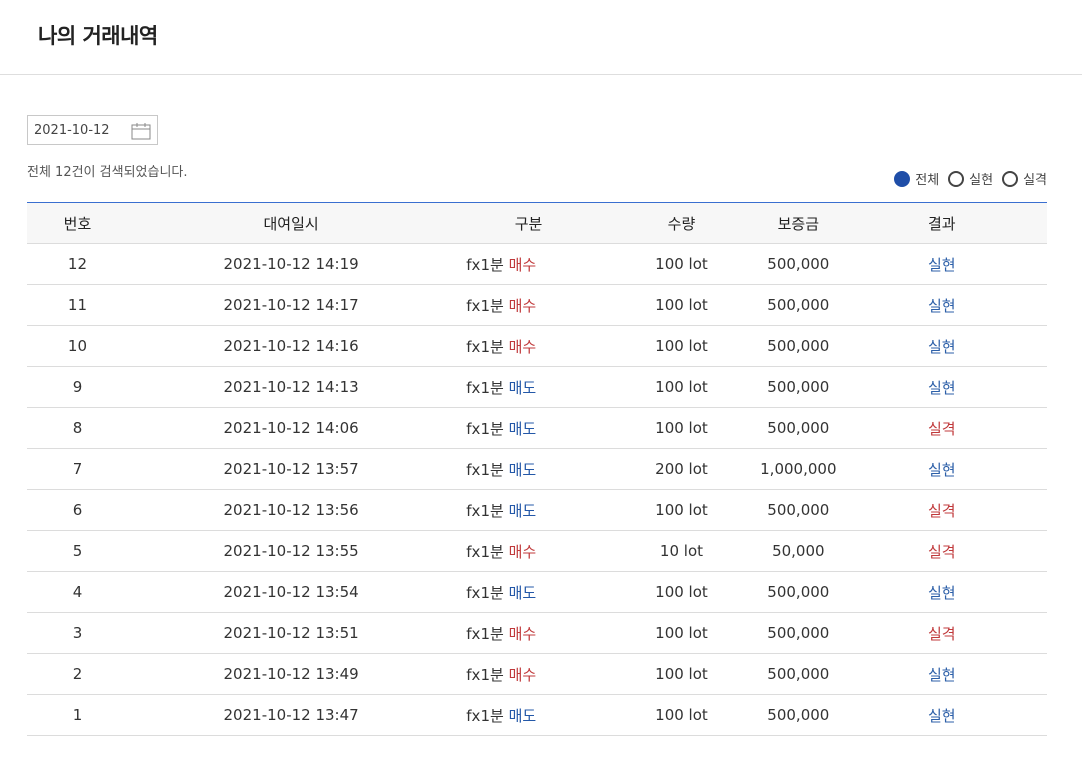 This screenshot has height=762, width=1082. Describe the element at coordinates (902, 178) in the screenshot. I see `radio-all-icon` at that location.